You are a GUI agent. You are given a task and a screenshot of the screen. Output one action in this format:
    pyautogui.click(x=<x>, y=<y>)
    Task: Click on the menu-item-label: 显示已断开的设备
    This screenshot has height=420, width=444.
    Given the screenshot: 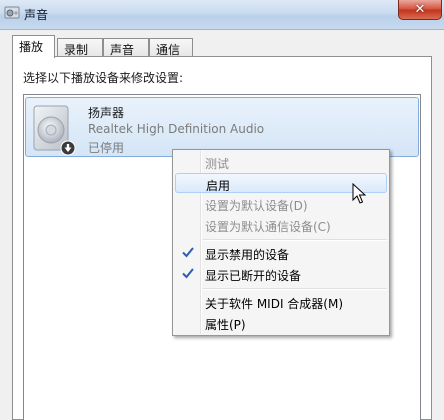 What is the action you would take?
    pyautogui.click(x=253, y=276)
    